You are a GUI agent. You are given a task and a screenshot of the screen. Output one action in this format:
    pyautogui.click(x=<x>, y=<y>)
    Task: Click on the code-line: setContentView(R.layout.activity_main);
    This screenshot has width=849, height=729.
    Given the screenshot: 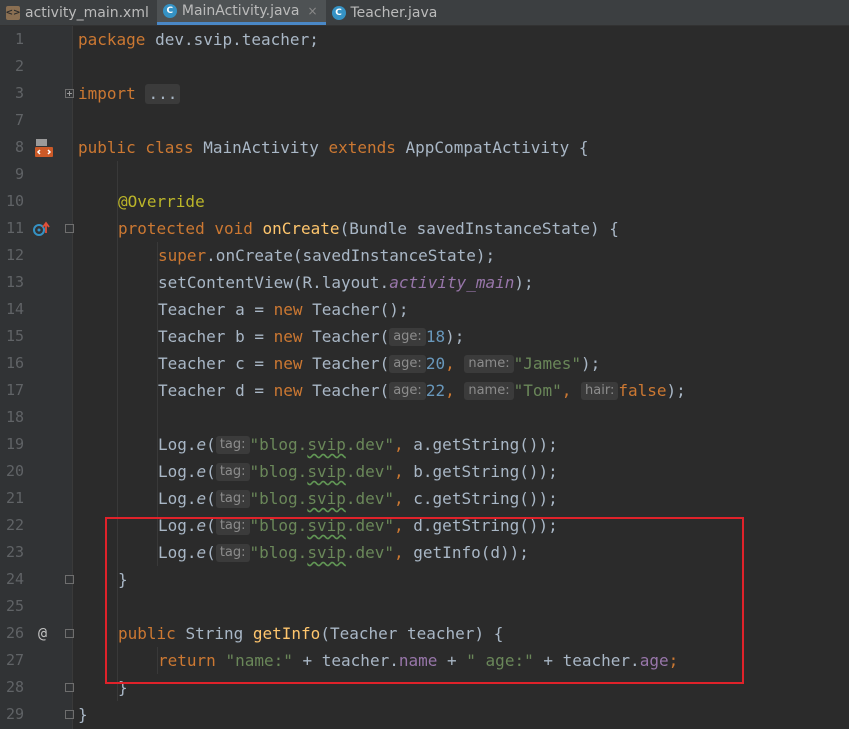 What is the action you would take?
    pyautogui.click(x=346, y=282)
    